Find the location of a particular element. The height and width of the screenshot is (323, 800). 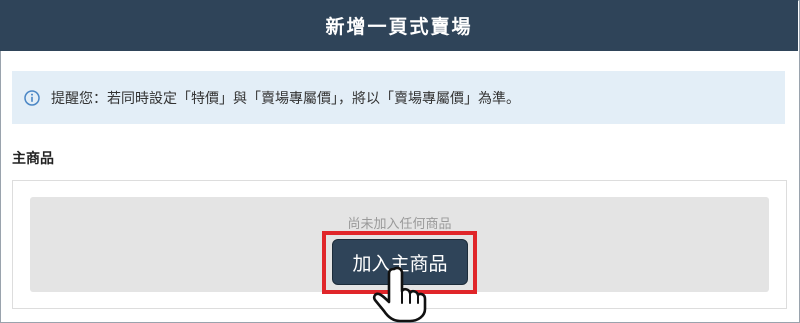

pointing-hand-cursor-icon is located at coordinates (399, 294).